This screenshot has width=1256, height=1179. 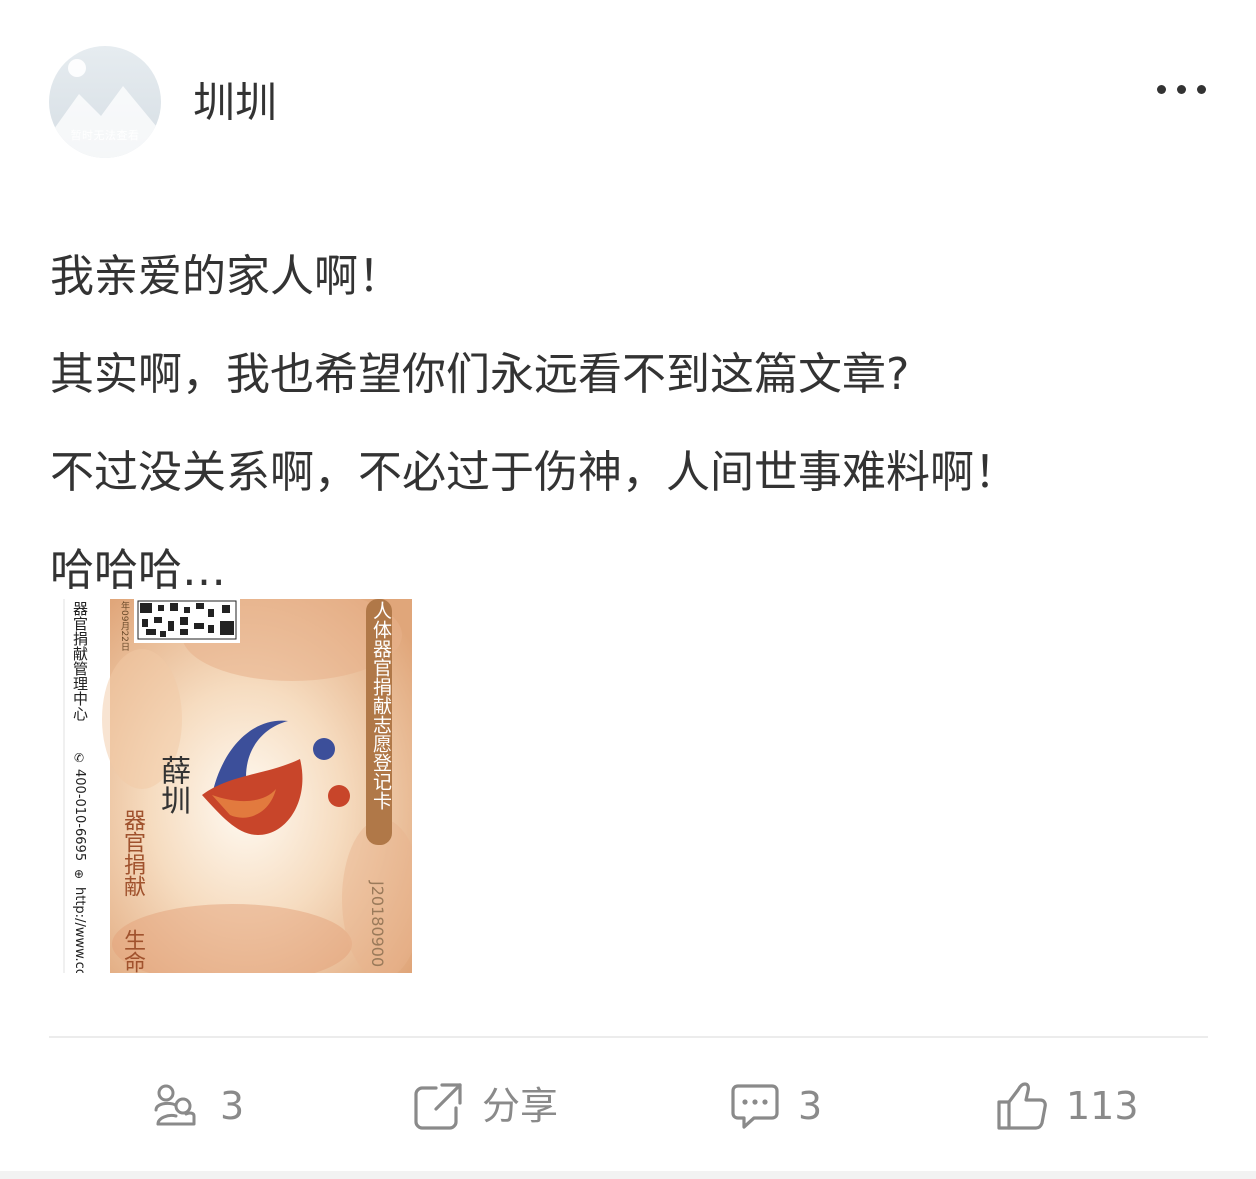 What do you see at coordinates (80, 661) in the screenshot?
I see `card-org-name: 器官捐献管理中心` at bounding box center [80, 661].